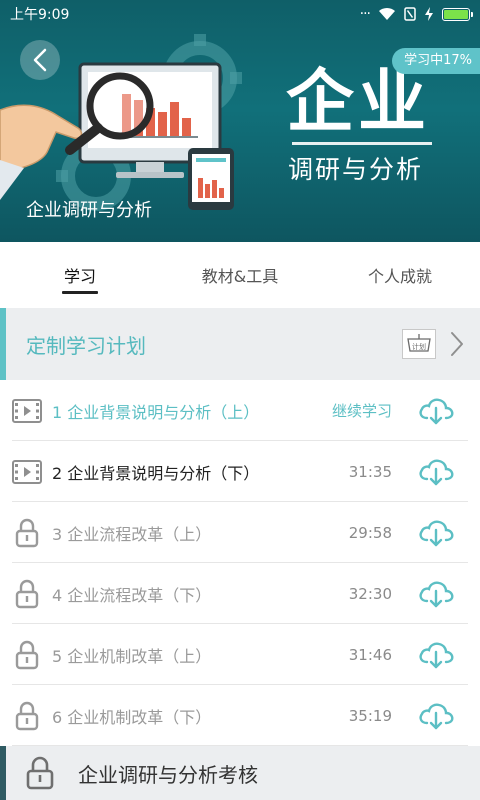  I want to click on lesson-title: 6 企业机制改革（下）, so click(132, 717).